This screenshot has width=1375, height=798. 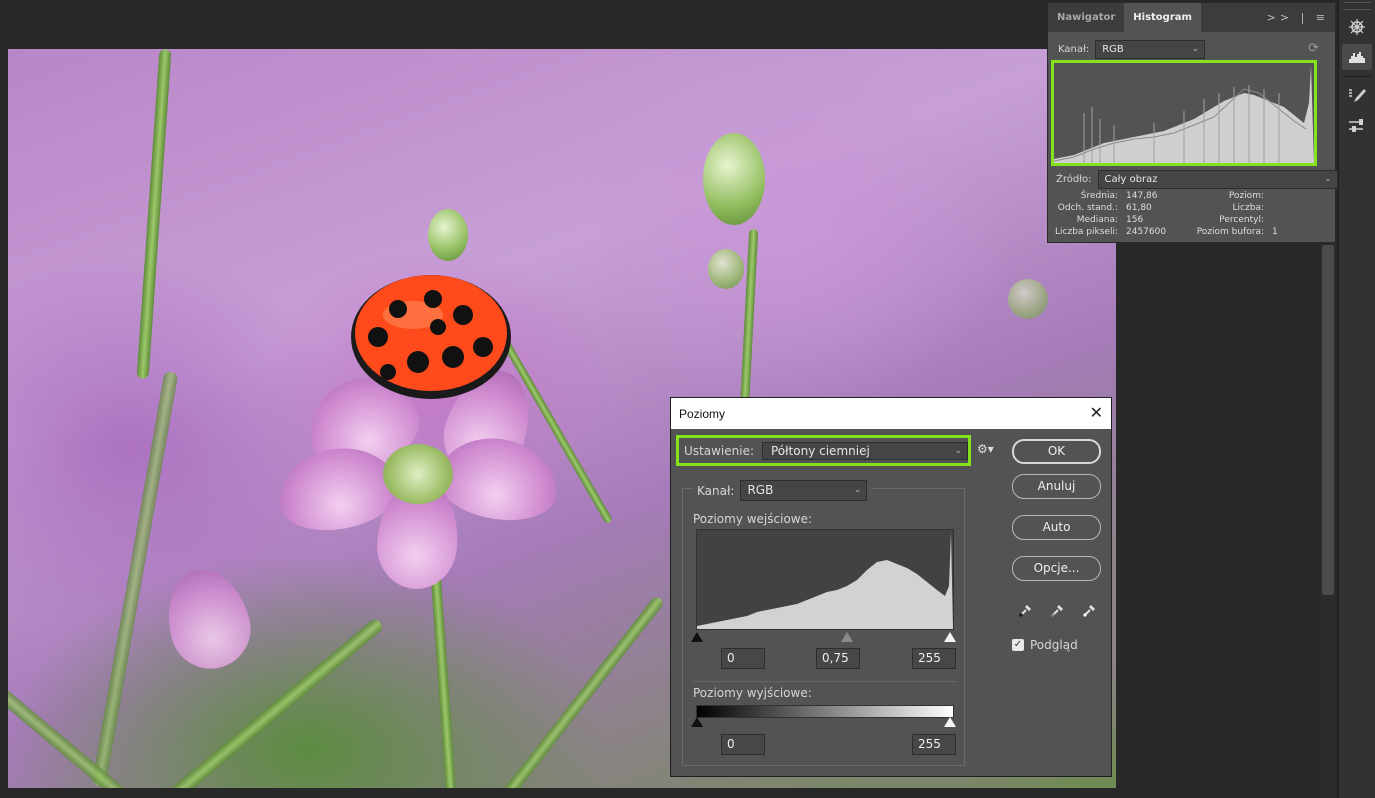 I want to click on stat-cache-label: Poziom bufora:, so click(x=1230, y=232).